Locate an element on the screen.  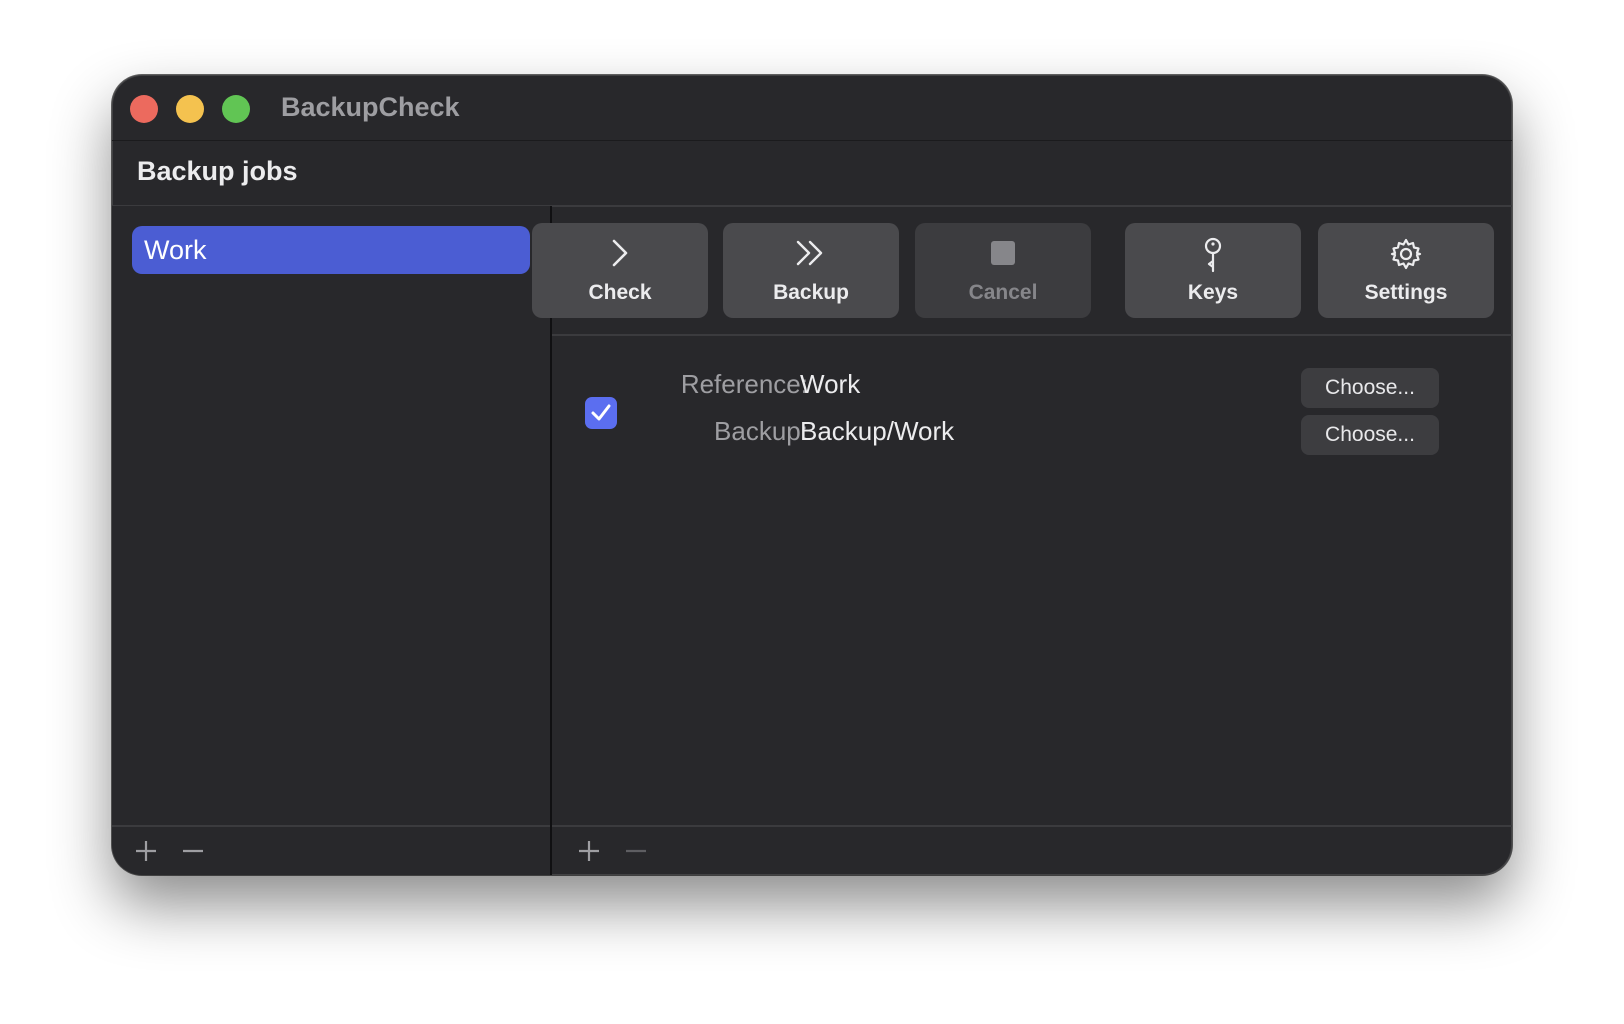
backup-button-label: Backup is located at coordinates (811, 292).